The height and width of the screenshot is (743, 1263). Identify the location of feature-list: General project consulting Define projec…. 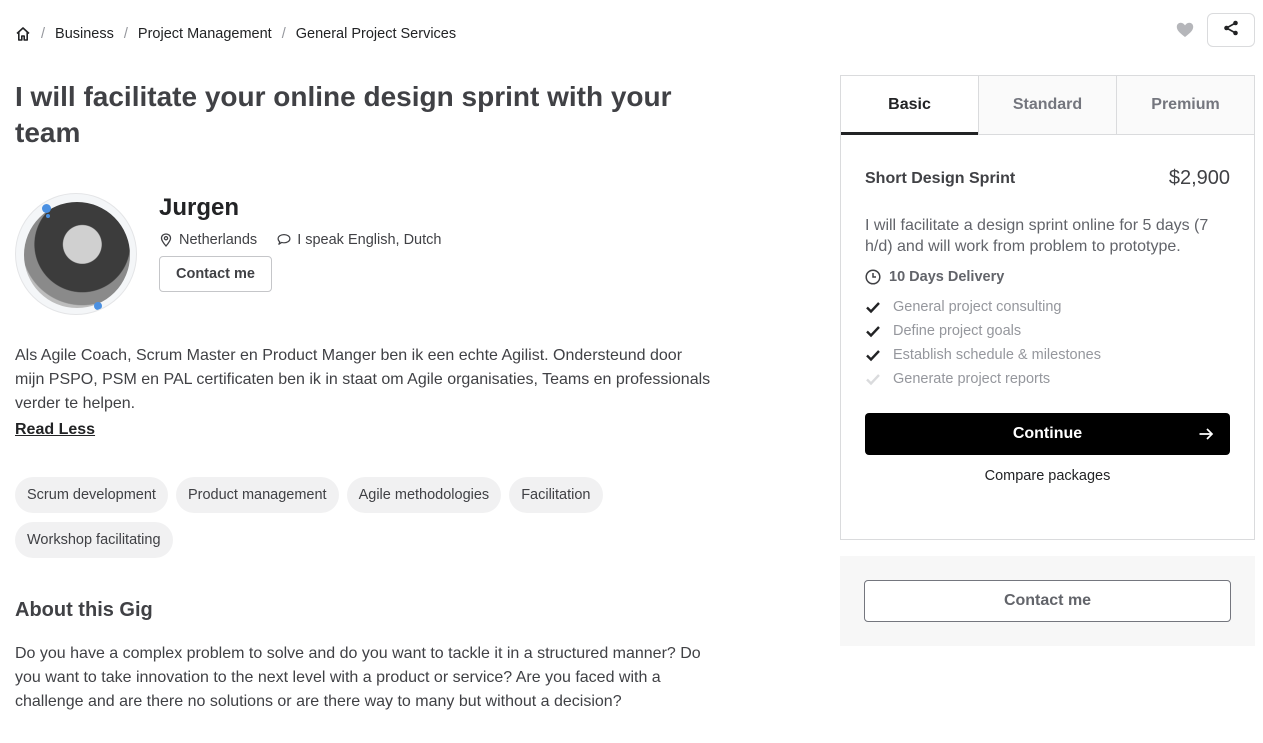
(1047, 343).